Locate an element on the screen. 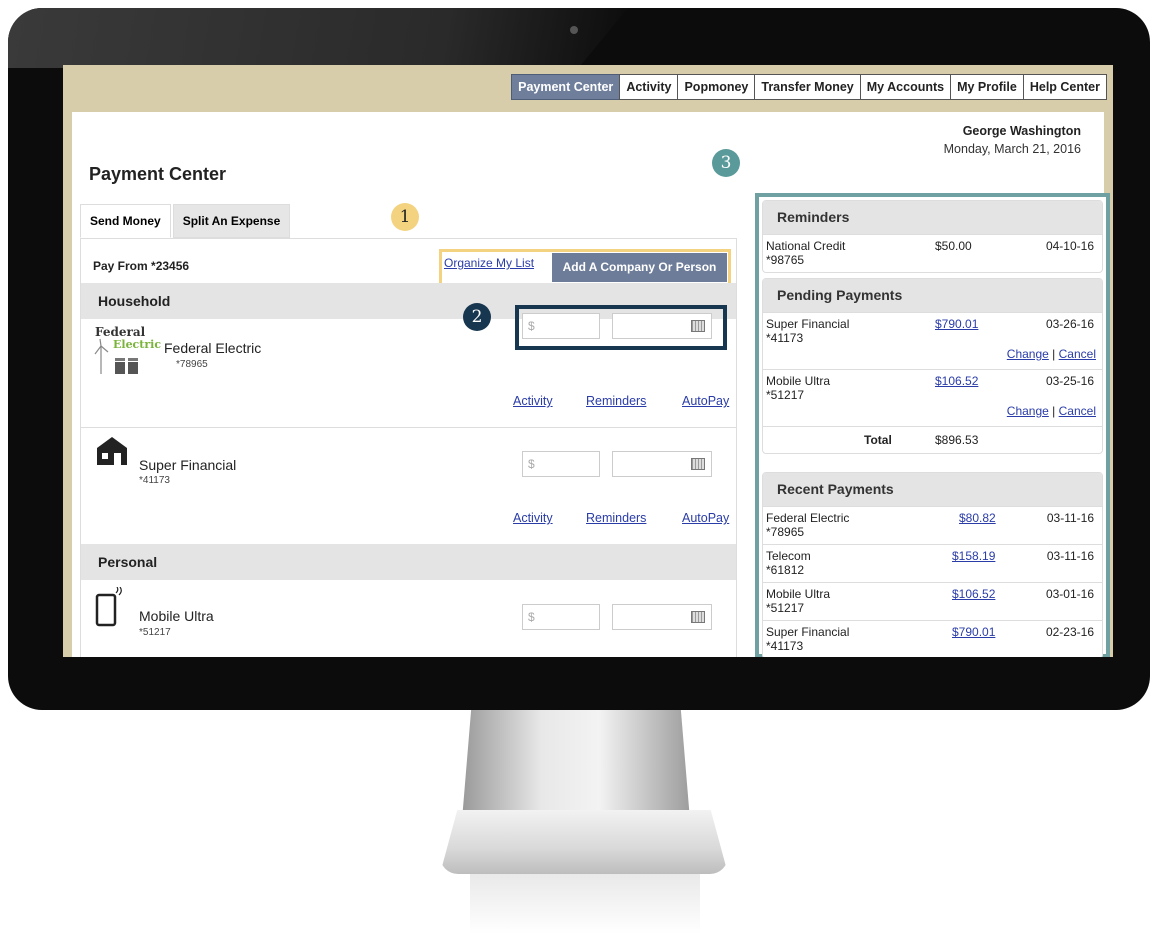 Image resolution: width=1150 pixels, height=937 pixels. pending-payee-account: *51217 is located at coordinates (785, 395).